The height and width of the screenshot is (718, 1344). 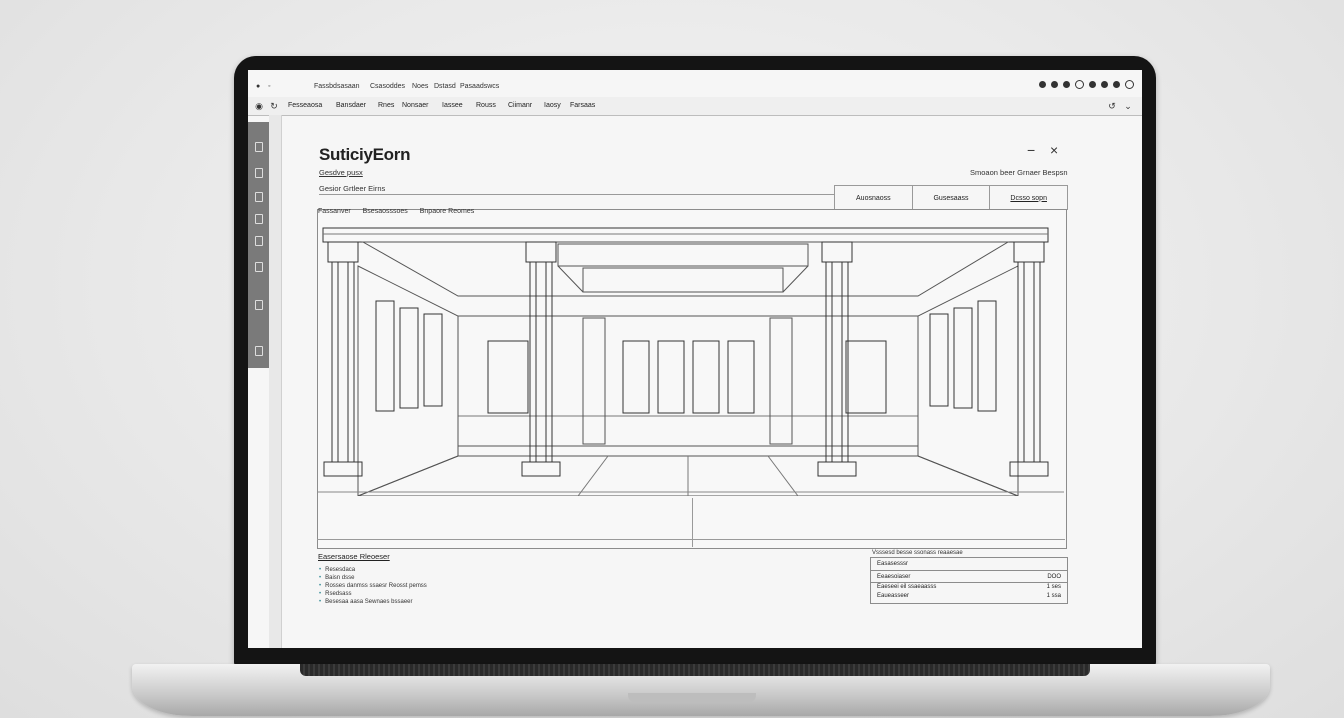 I want to click on toolbar-item: Bansdaer, so click(x=351, y=105).